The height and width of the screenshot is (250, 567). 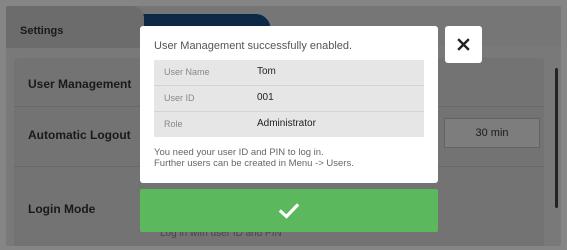 I want to click on info-value: Administrator, so click(x=286, y=123).